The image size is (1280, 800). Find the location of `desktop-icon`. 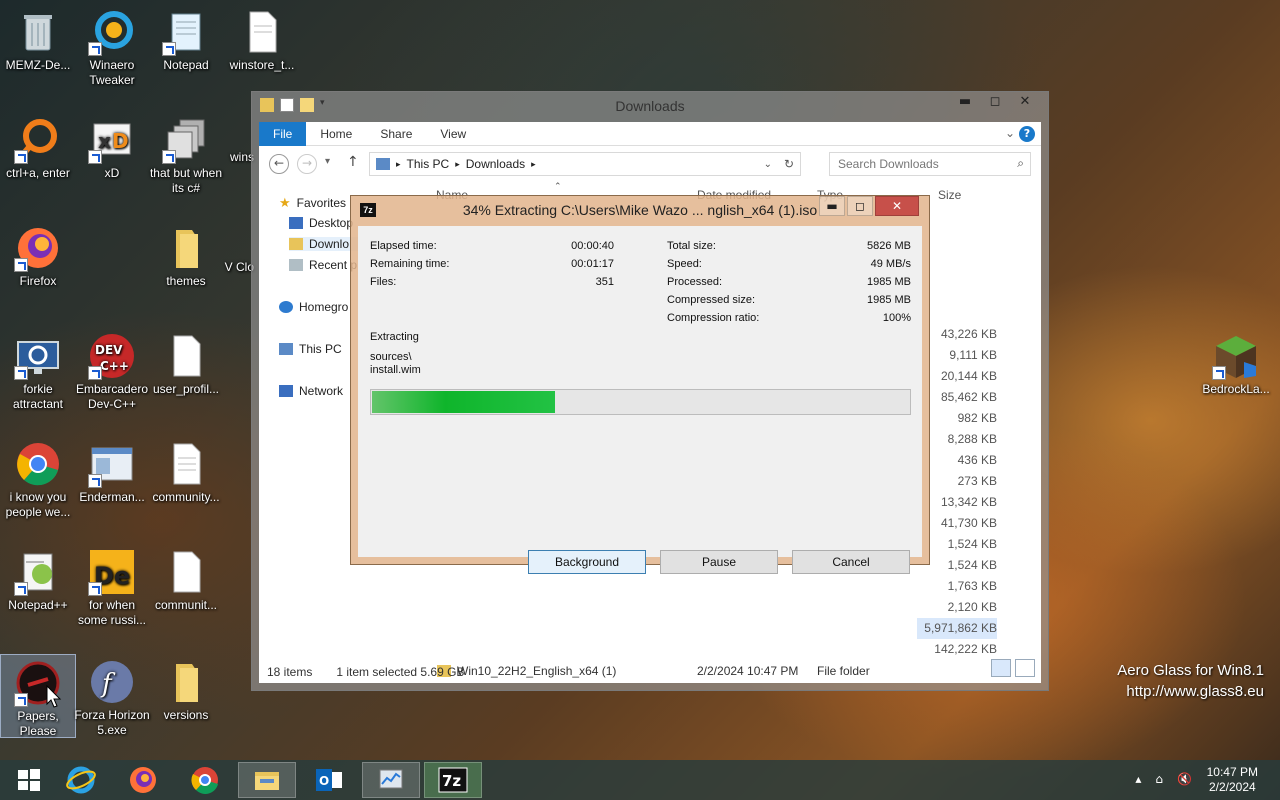

desktop-icon is located at coordinates (296, 223).